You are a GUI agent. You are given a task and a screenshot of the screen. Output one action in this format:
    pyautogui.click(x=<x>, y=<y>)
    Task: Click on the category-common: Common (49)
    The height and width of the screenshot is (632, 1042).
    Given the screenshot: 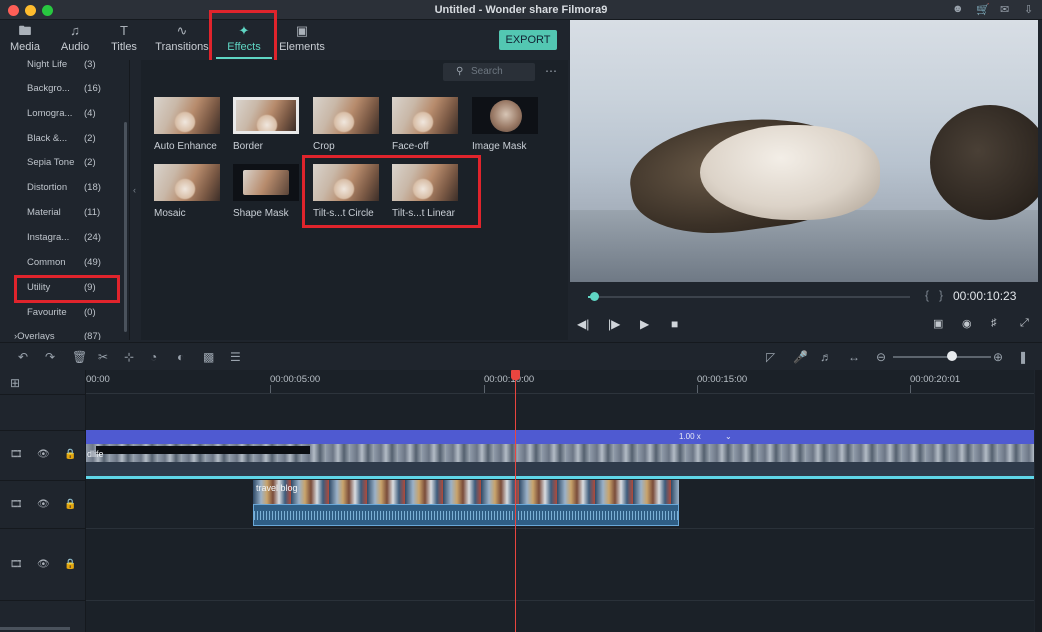 What is the action you would take?
    pyautogui.click(x=77, y=263)
    